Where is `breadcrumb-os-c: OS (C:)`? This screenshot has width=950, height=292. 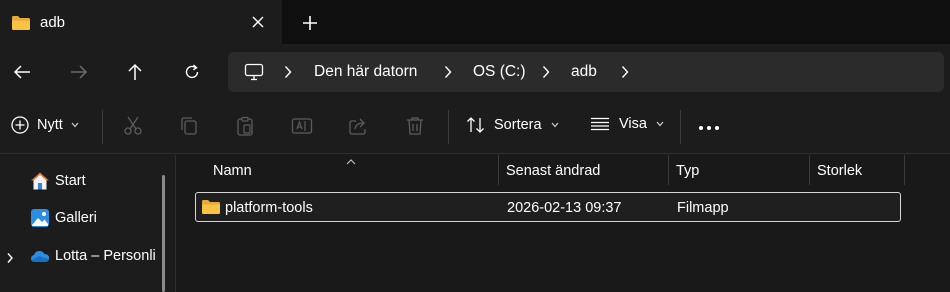 breadcrumb-os-c: OS (C:) is located at coordinates (499, 72).